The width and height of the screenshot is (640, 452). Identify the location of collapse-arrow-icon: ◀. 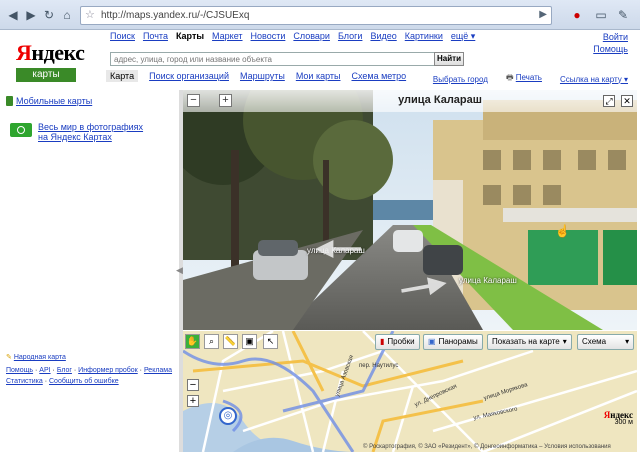
(179, 270).